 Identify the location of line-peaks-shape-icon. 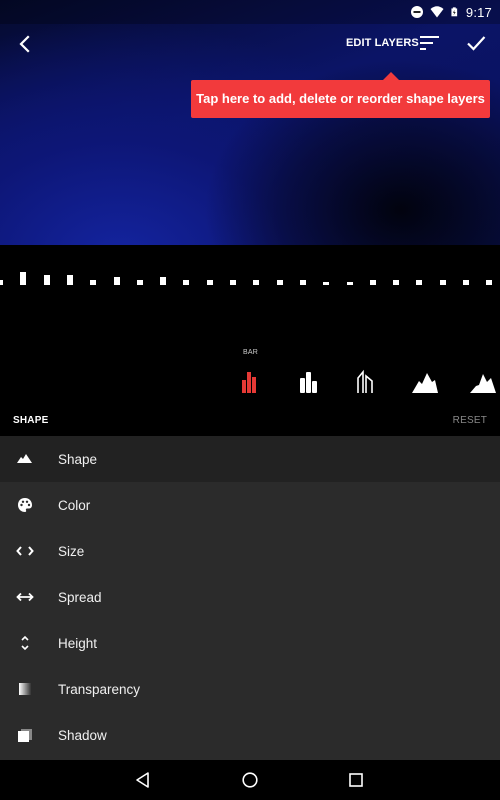
(367, 381).